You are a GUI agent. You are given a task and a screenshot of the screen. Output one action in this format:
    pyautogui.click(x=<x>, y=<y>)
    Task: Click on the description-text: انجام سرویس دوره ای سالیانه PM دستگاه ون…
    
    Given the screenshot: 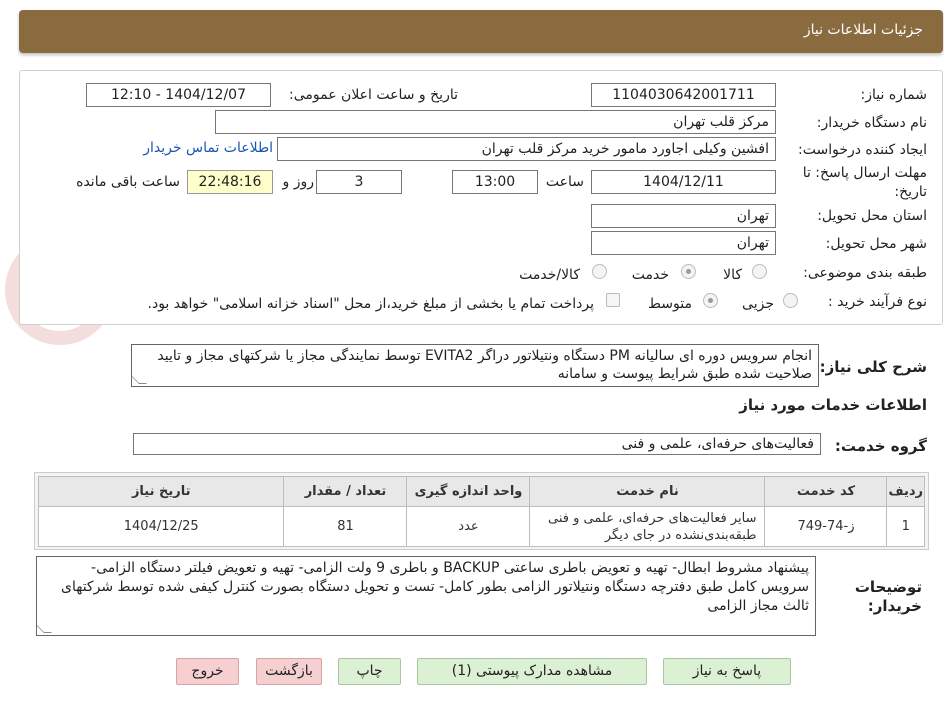 What is the action you would take?
    pyautogui.click(x=484, y=365)
    